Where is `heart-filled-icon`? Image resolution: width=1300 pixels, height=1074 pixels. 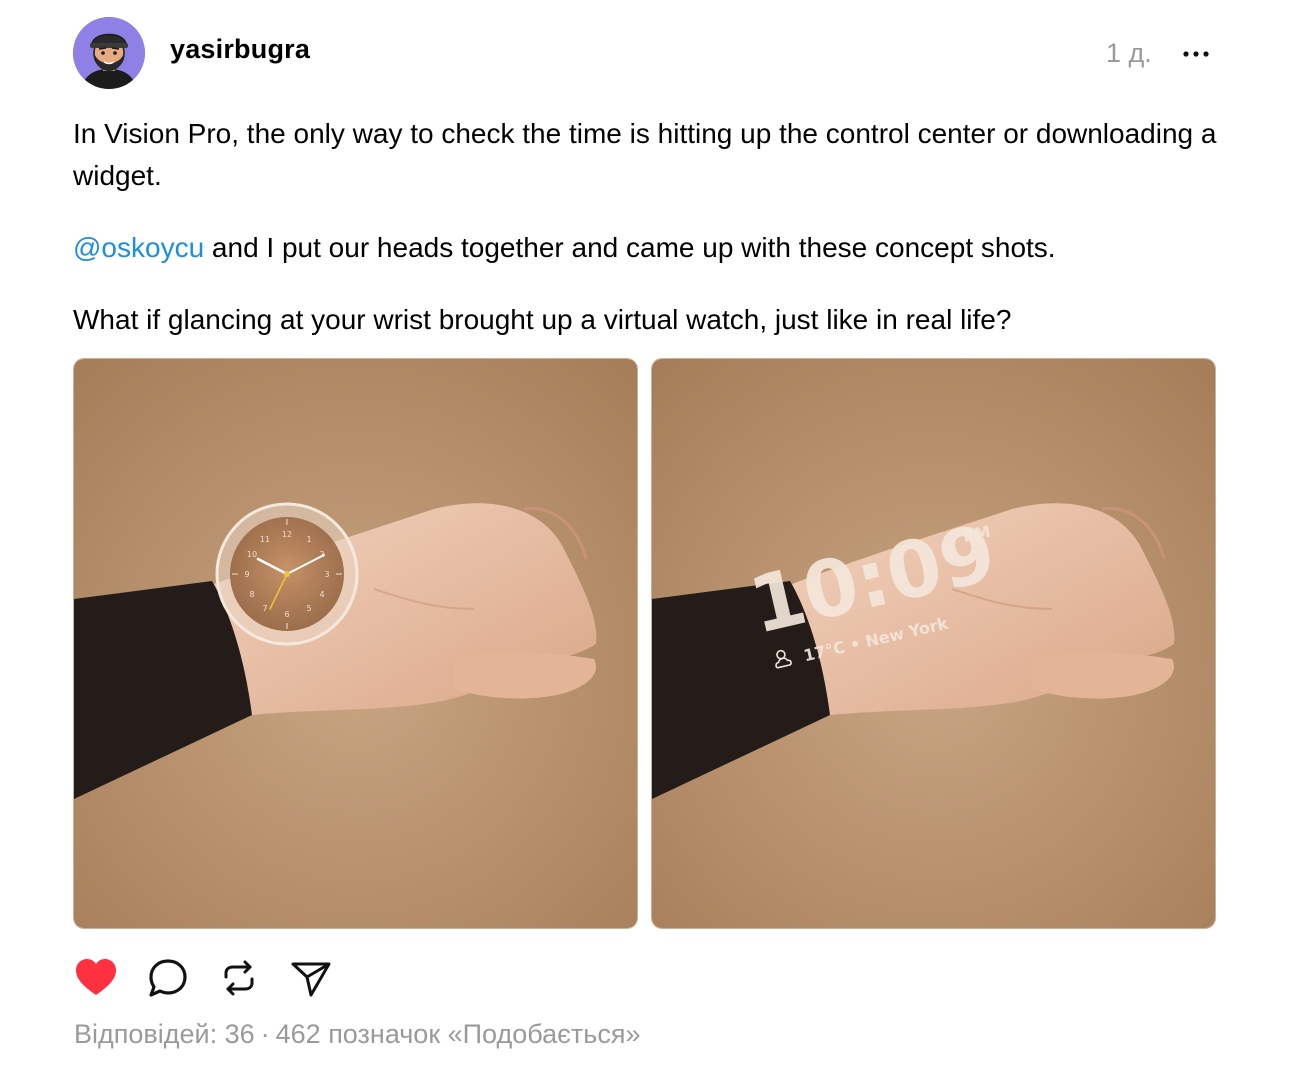 heart-filled-icon is located at coordinates (96, 977).